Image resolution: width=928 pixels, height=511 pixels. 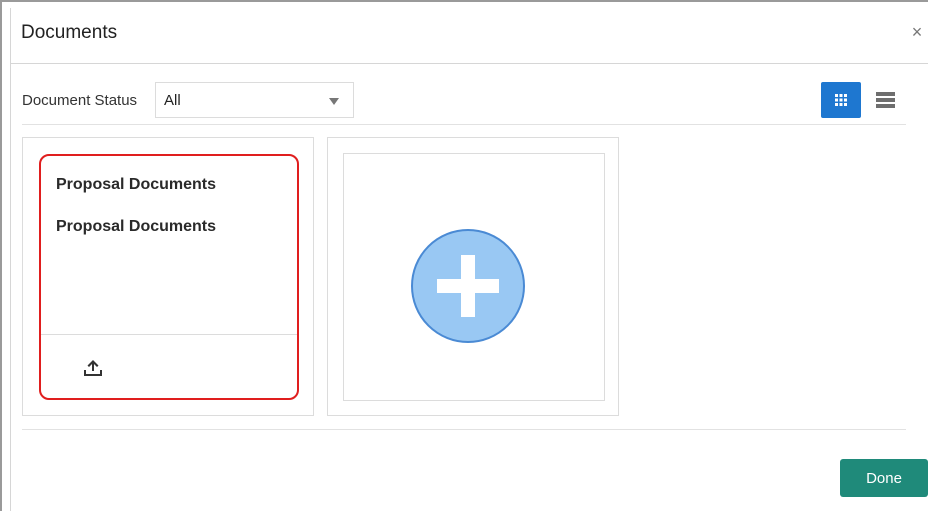 What do you see at coordinates (169, 334) in the screenshot?
I see `document-card-divider` at bounding box center [169, 334].